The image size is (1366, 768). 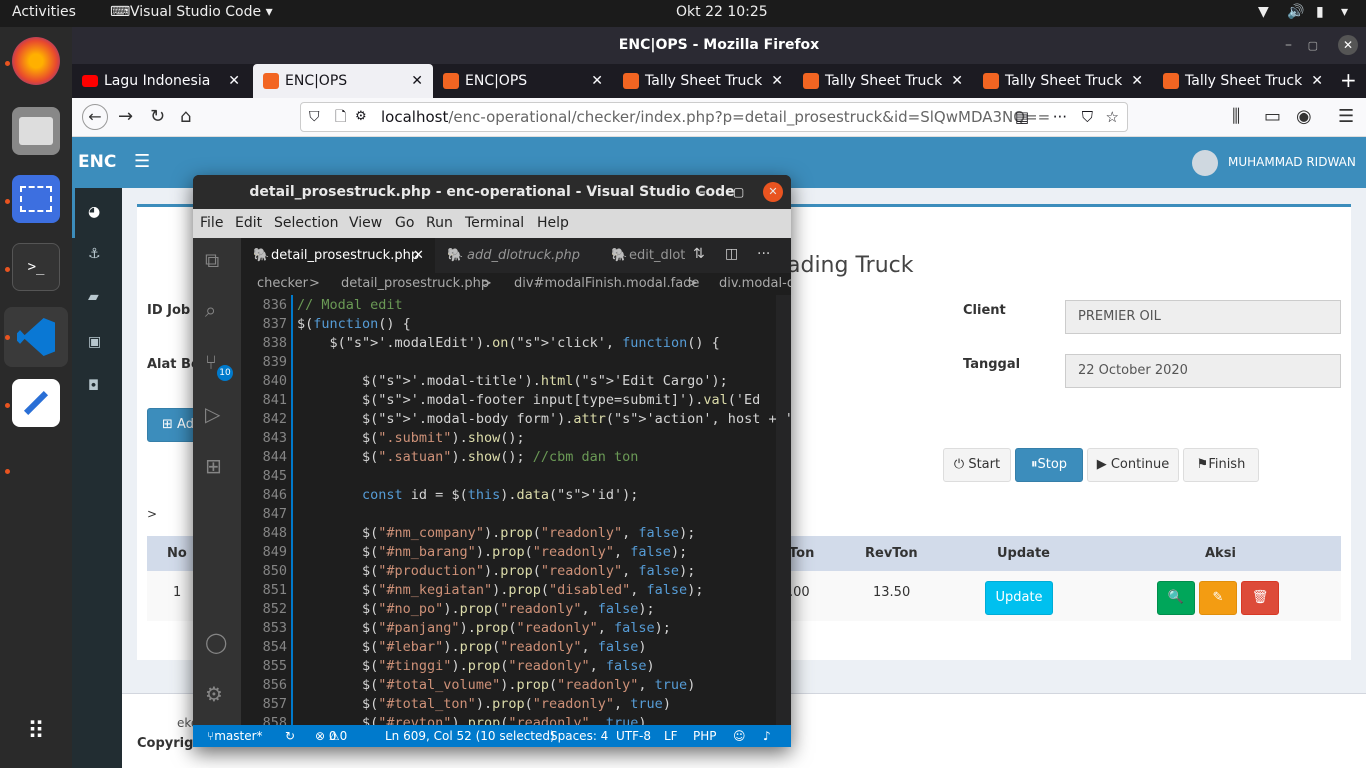 I want to click on run-debug-icon: ▷, so click(x=212, y=414).